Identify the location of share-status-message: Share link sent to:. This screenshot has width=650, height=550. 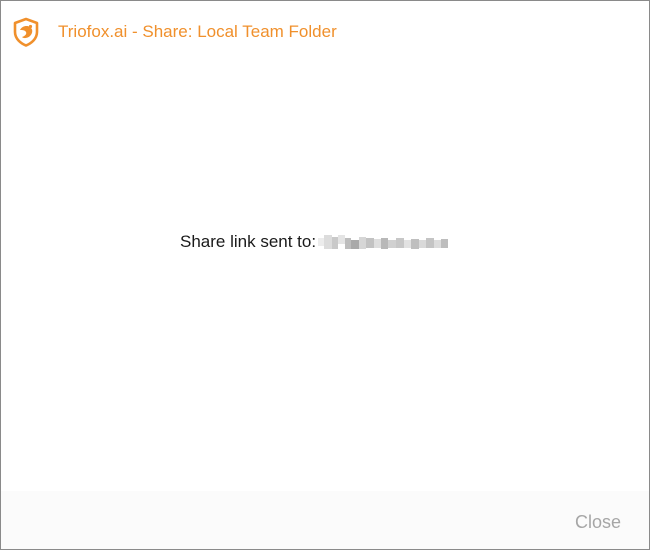
(314, 242).